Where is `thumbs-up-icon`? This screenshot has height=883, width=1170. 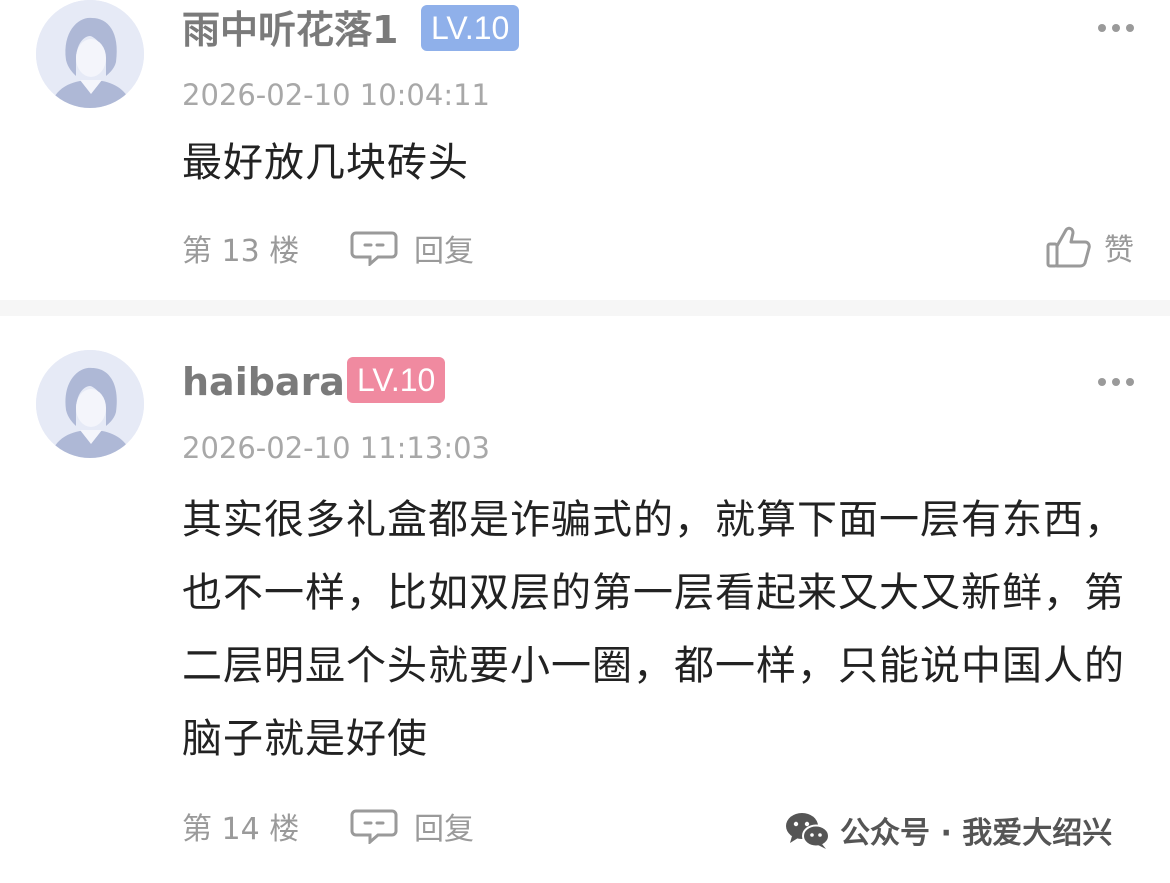 thumbs-up-icon is located at coordinates (1068, 247).